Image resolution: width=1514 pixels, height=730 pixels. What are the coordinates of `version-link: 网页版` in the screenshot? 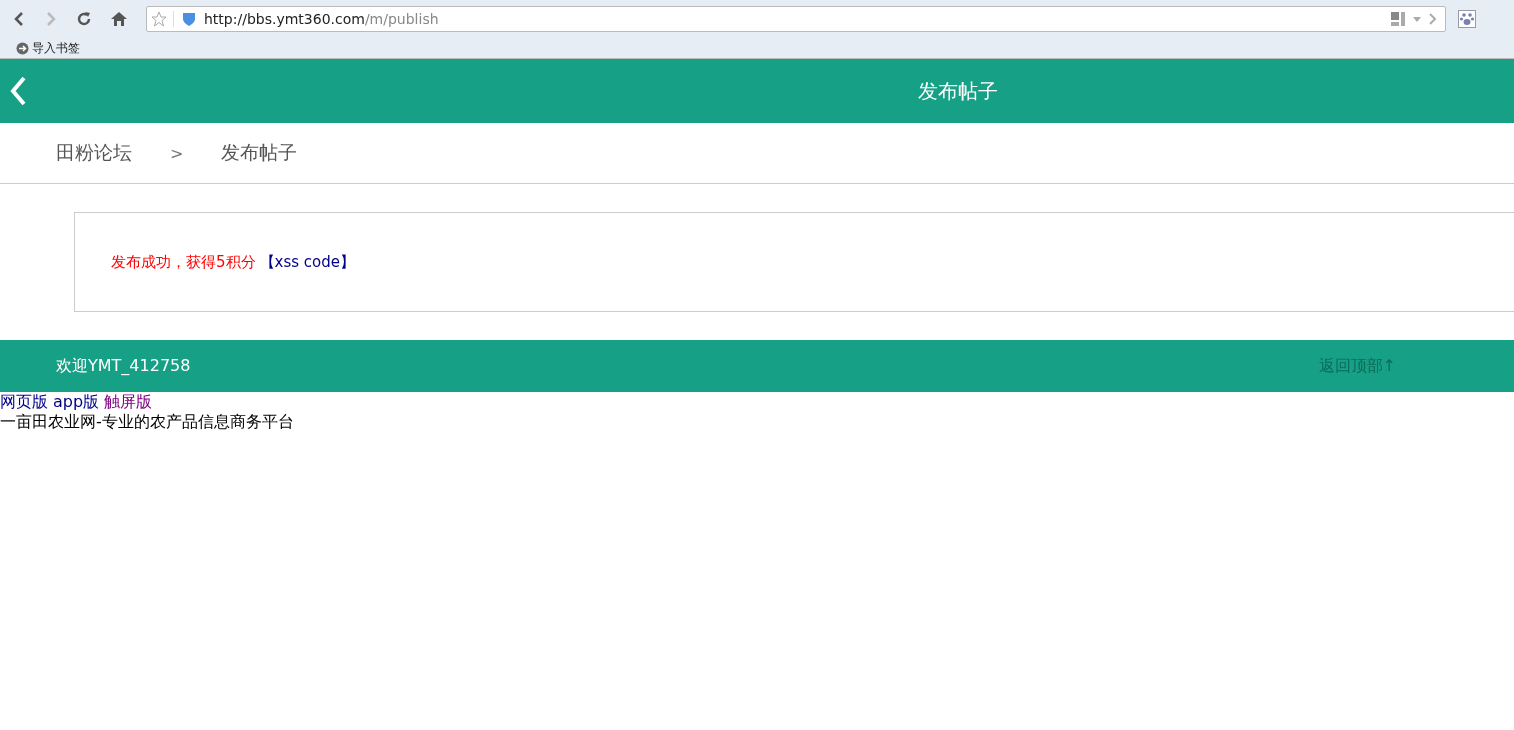 It's located at (24, 402).